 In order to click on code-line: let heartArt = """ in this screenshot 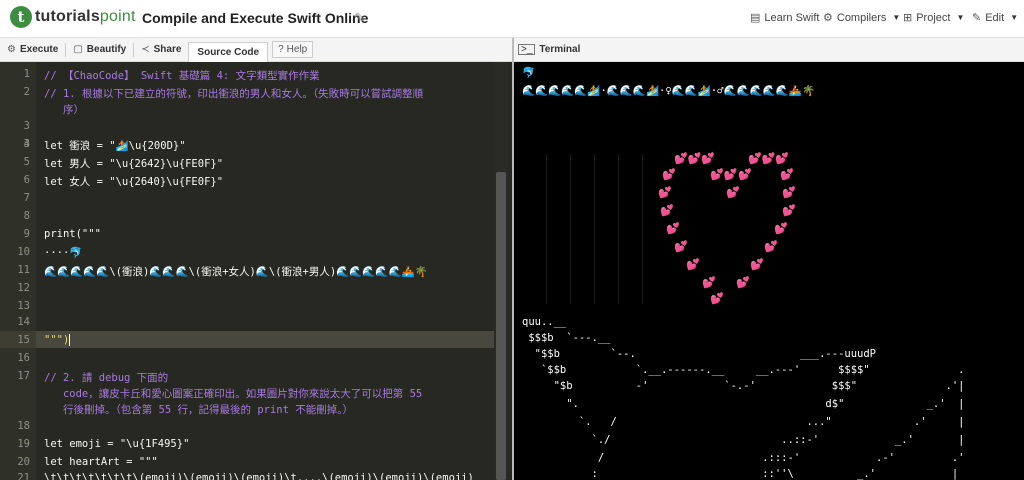, I will do `click(101, 462)`.